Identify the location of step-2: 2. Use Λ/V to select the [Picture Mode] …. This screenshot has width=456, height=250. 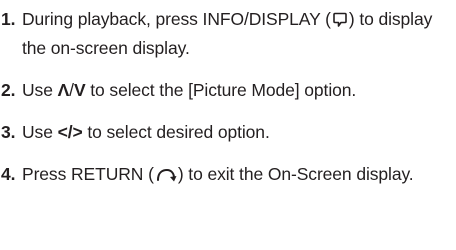
(228, 90).